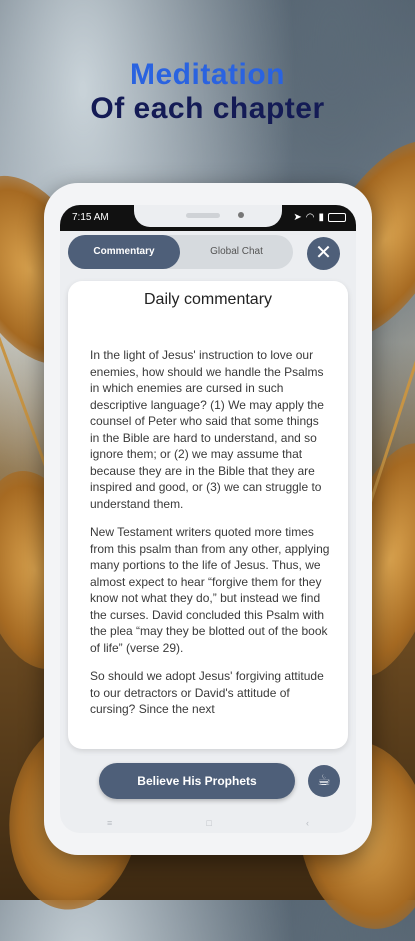  I want to click on tab-commentary: Commentary, so click(124, 252).